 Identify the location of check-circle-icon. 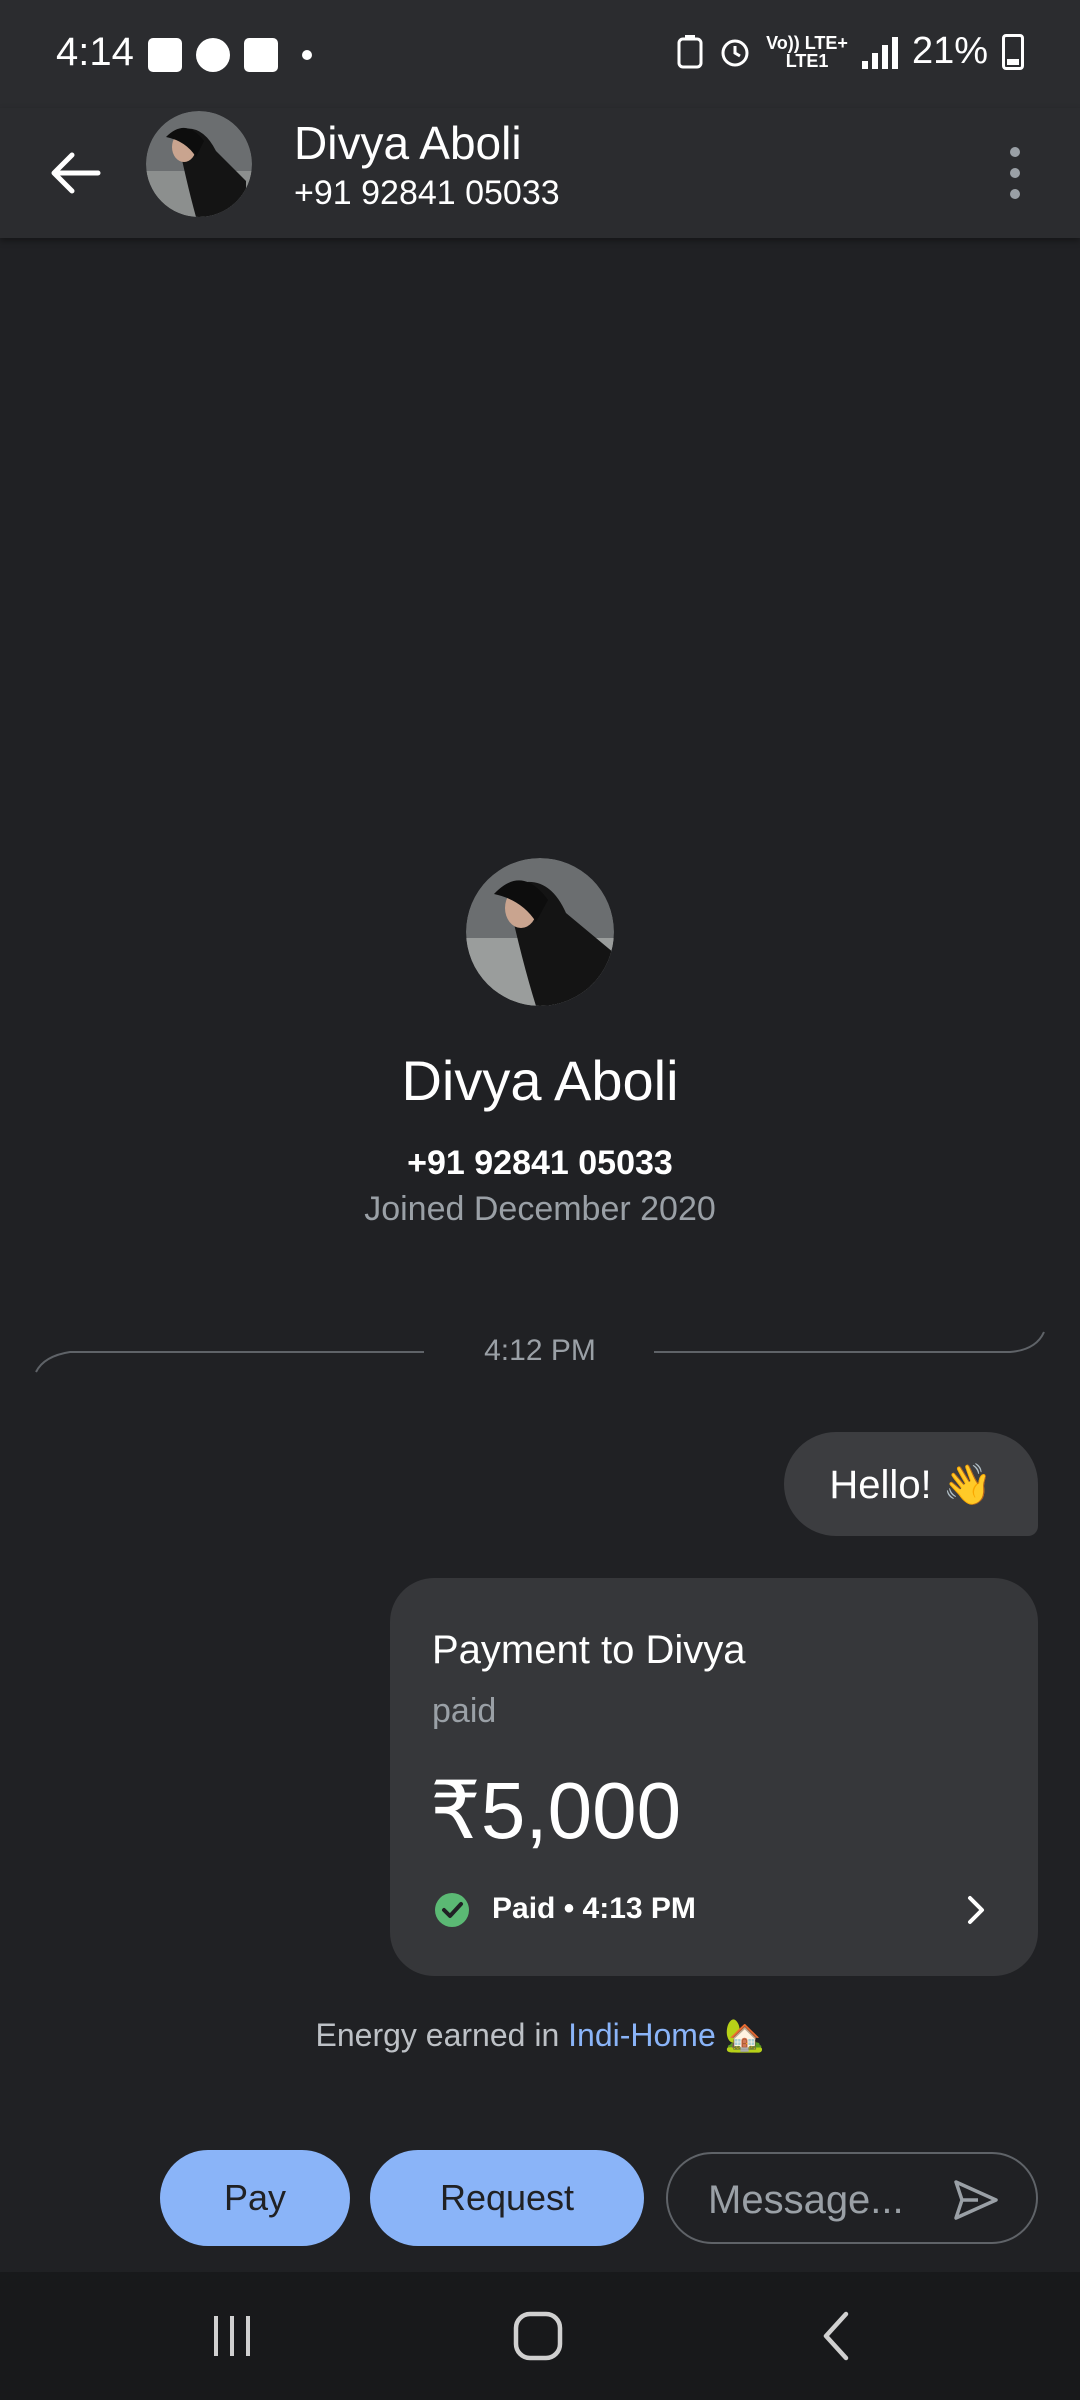
(452, 1910).